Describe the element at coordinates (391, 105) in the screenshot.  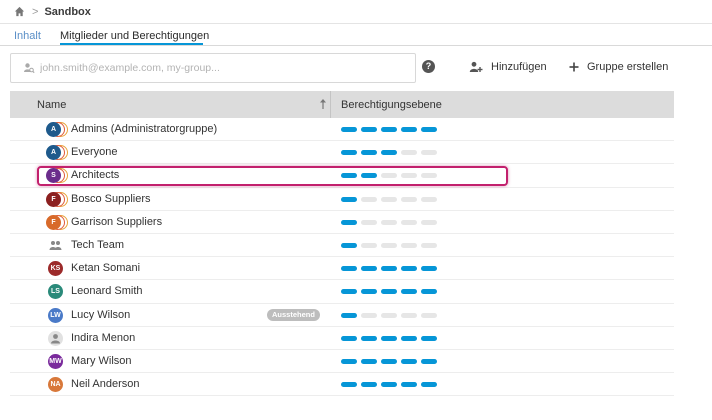
I see `column-header-permission: Berechtigungsebene` at that location.